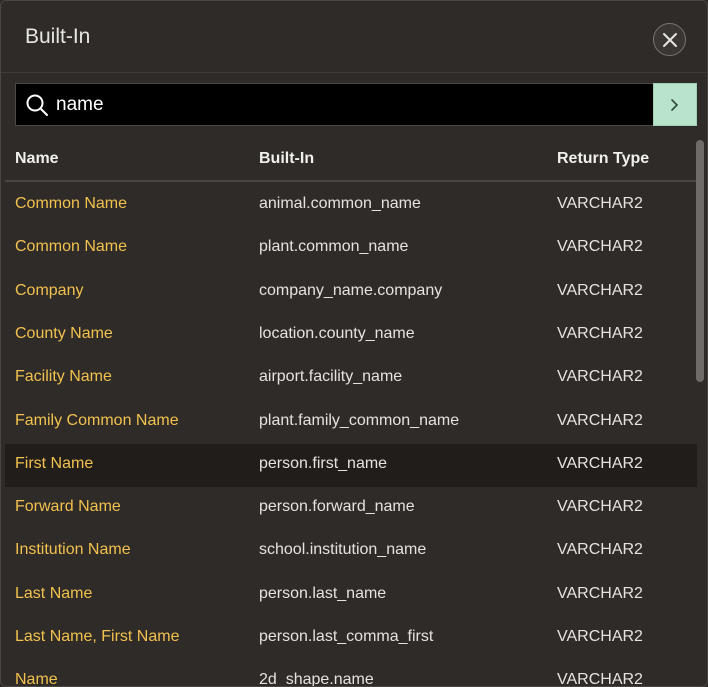 This screenshot has width=708, height=687. I want to click on dialog-header: Built-In, so click(354, 37).